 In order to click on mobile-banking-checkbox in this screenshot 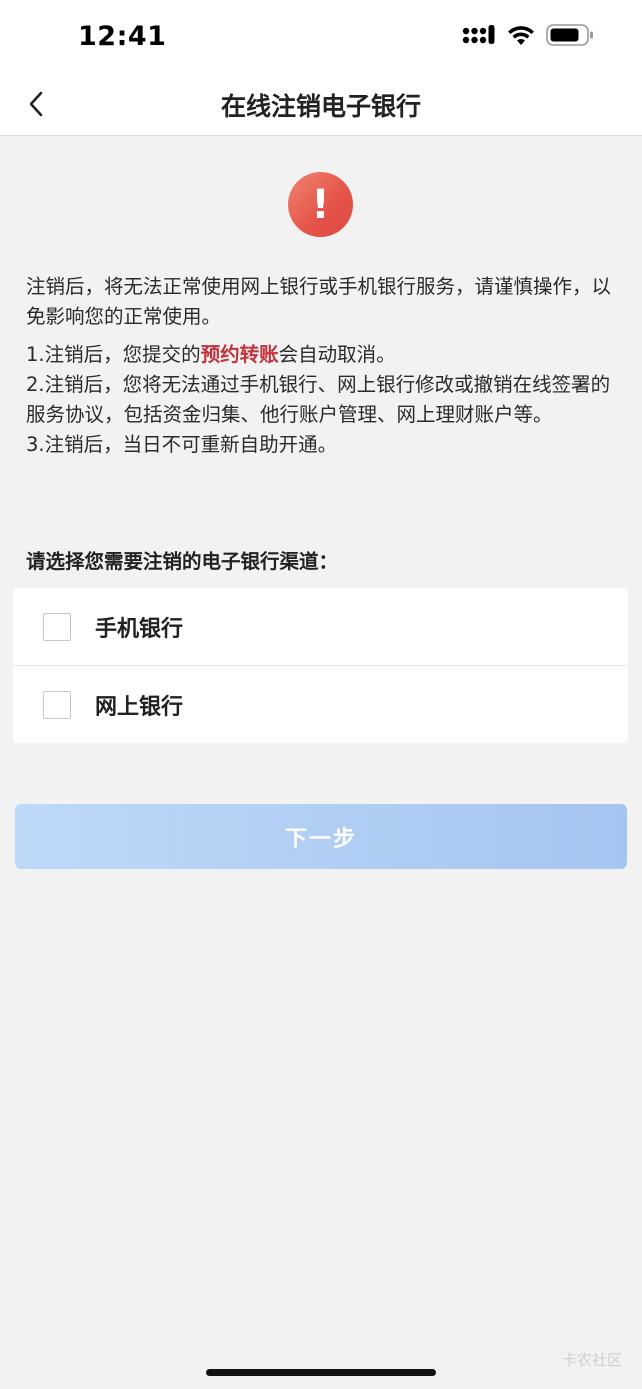, I will do `click(57, 626)`.